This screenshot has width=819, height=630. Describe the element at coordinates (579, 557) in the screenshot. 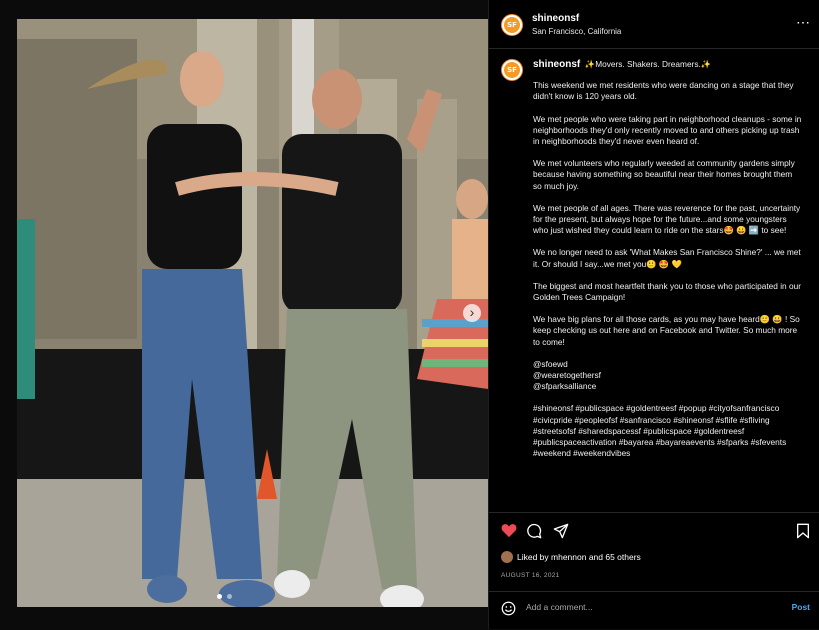

I see `likes-text: Liked by mhennon and 65 others` at that location.